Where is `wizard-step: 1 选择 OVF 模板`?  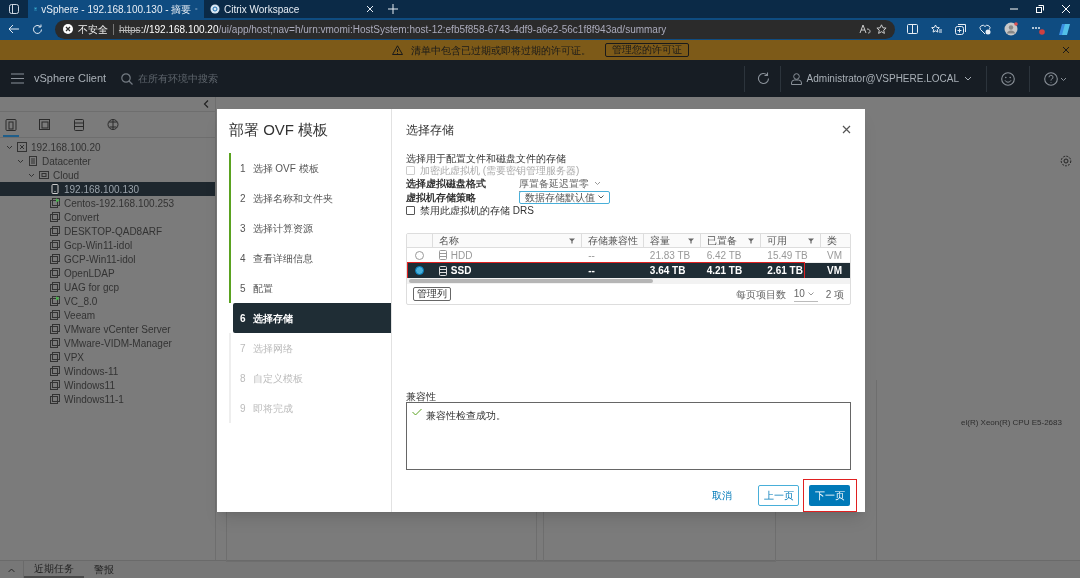
wizard-step: 1 选择 OVF 模板 is located at coordinates (310, 168).